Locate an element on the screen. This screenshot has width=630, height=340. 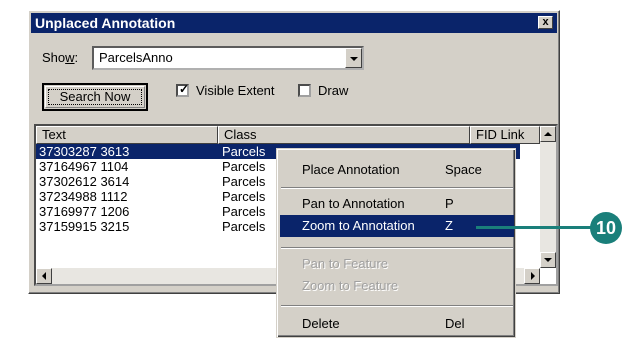
step-callout-badge: 10 is located at coordinates (606, 228).